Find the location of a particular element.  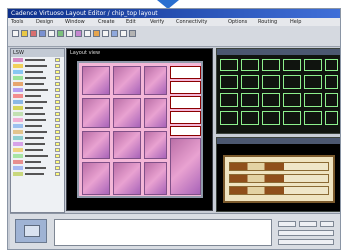

menu-item: Window is located at coordinates (75, 22).